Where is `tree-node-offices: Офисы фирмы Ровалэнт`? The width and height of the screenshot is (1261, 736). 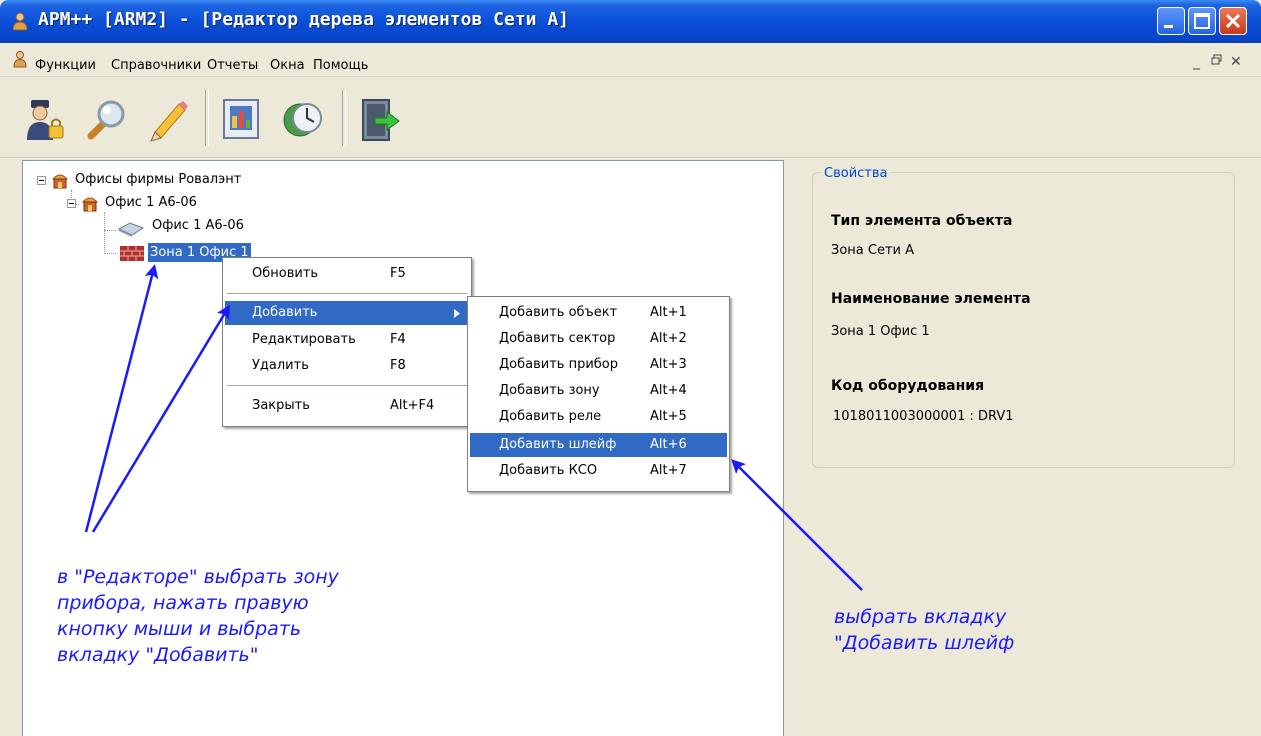
tree-node-offices: Офисы фирмы Ровалэнт is located at coordinates (158, 179).